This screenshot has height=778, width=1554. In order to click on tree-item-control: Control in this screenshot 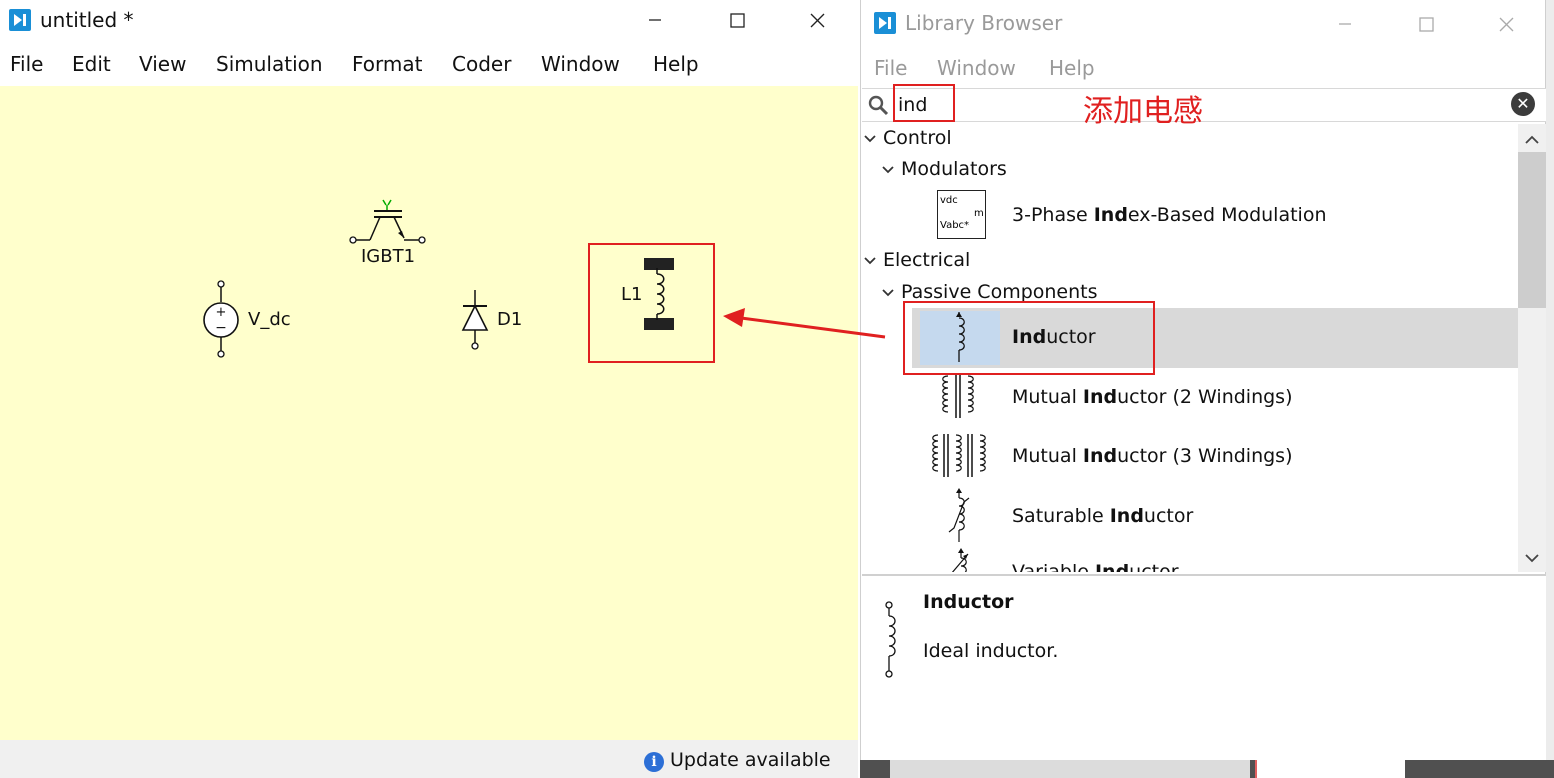, I will do `click(917, 138)`.